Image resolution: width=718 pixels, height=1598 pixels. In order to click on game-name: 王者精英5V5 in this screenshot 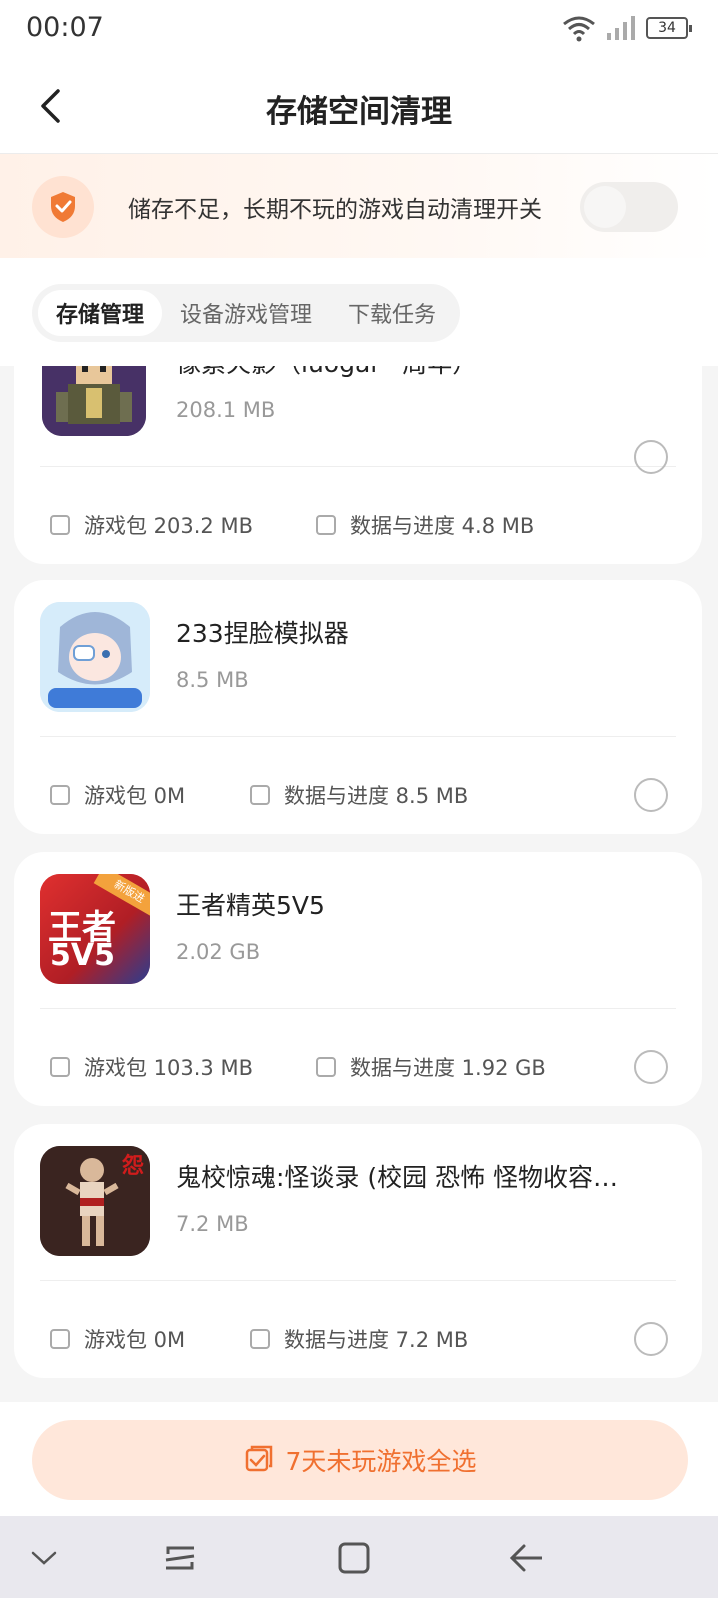, I will do `click(250, 905)`.